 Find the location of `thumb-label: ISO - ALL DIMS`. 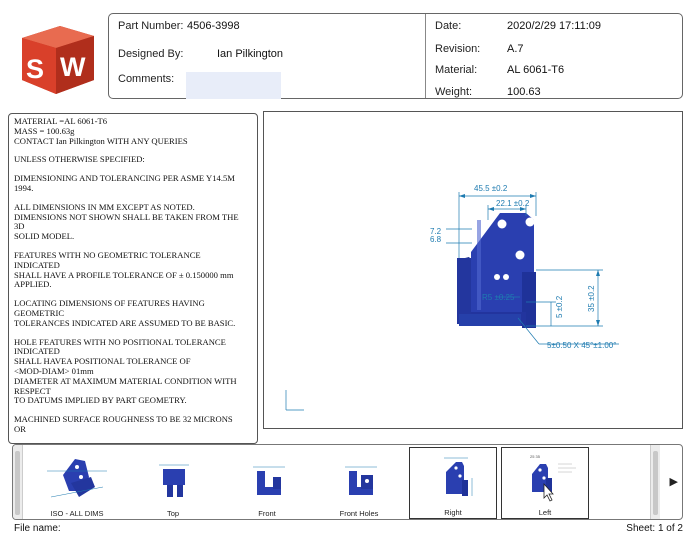

thumb-label: ISO - ALL DIMS is located at coordinates (77, 513).